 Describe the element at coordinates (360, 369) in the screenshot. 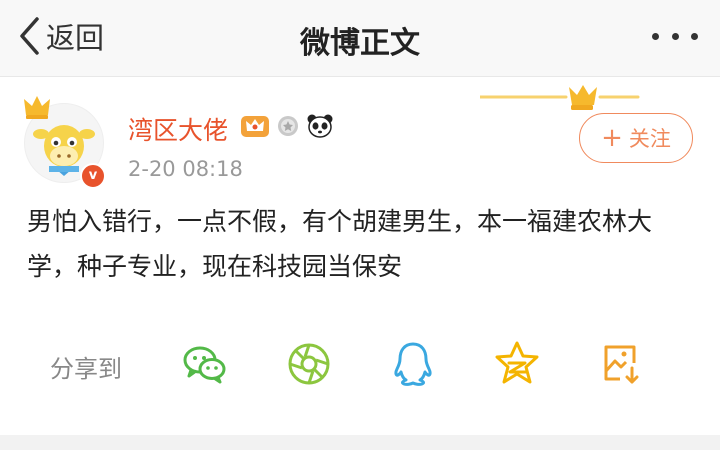

I see `share-bar: 分享到` at that location.